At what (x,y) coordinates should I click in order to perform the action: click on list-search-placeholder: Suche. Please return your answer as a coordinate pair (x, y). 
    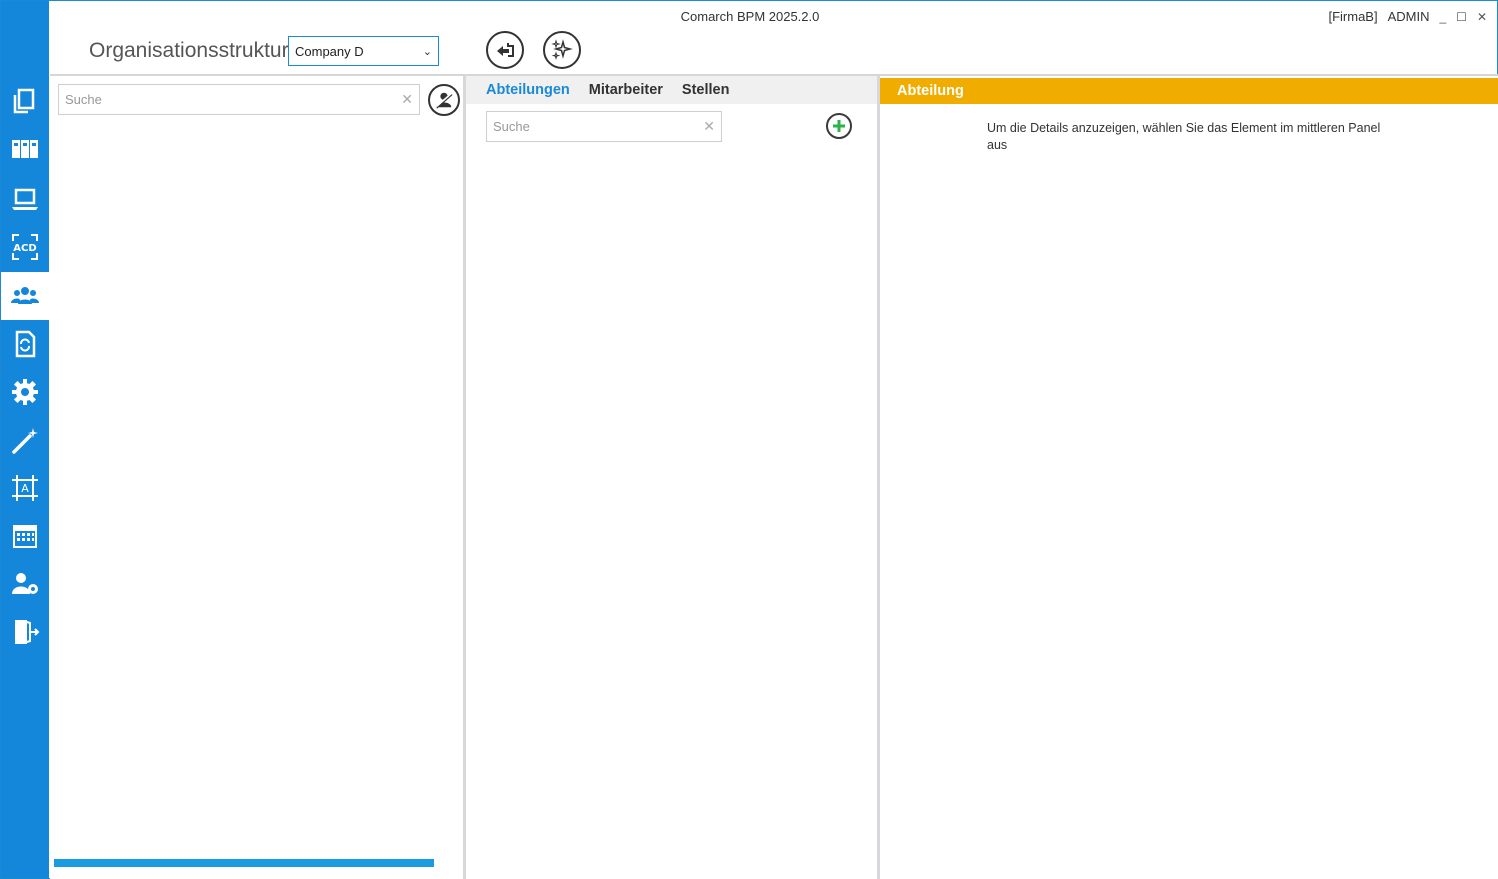
    Looking at the image, I should click on (511, 126).